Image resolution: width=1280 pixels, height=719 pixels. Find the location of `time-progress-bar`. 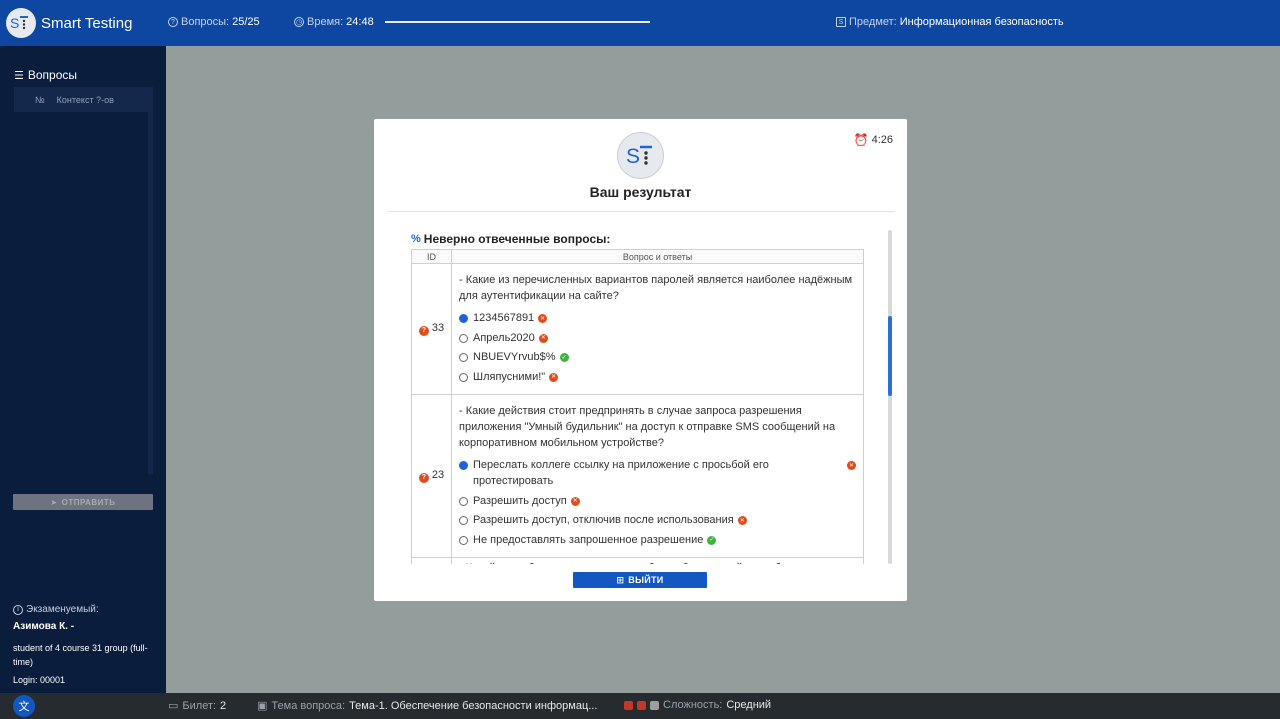

time-progress-bar is located at coordinates (517, 22).